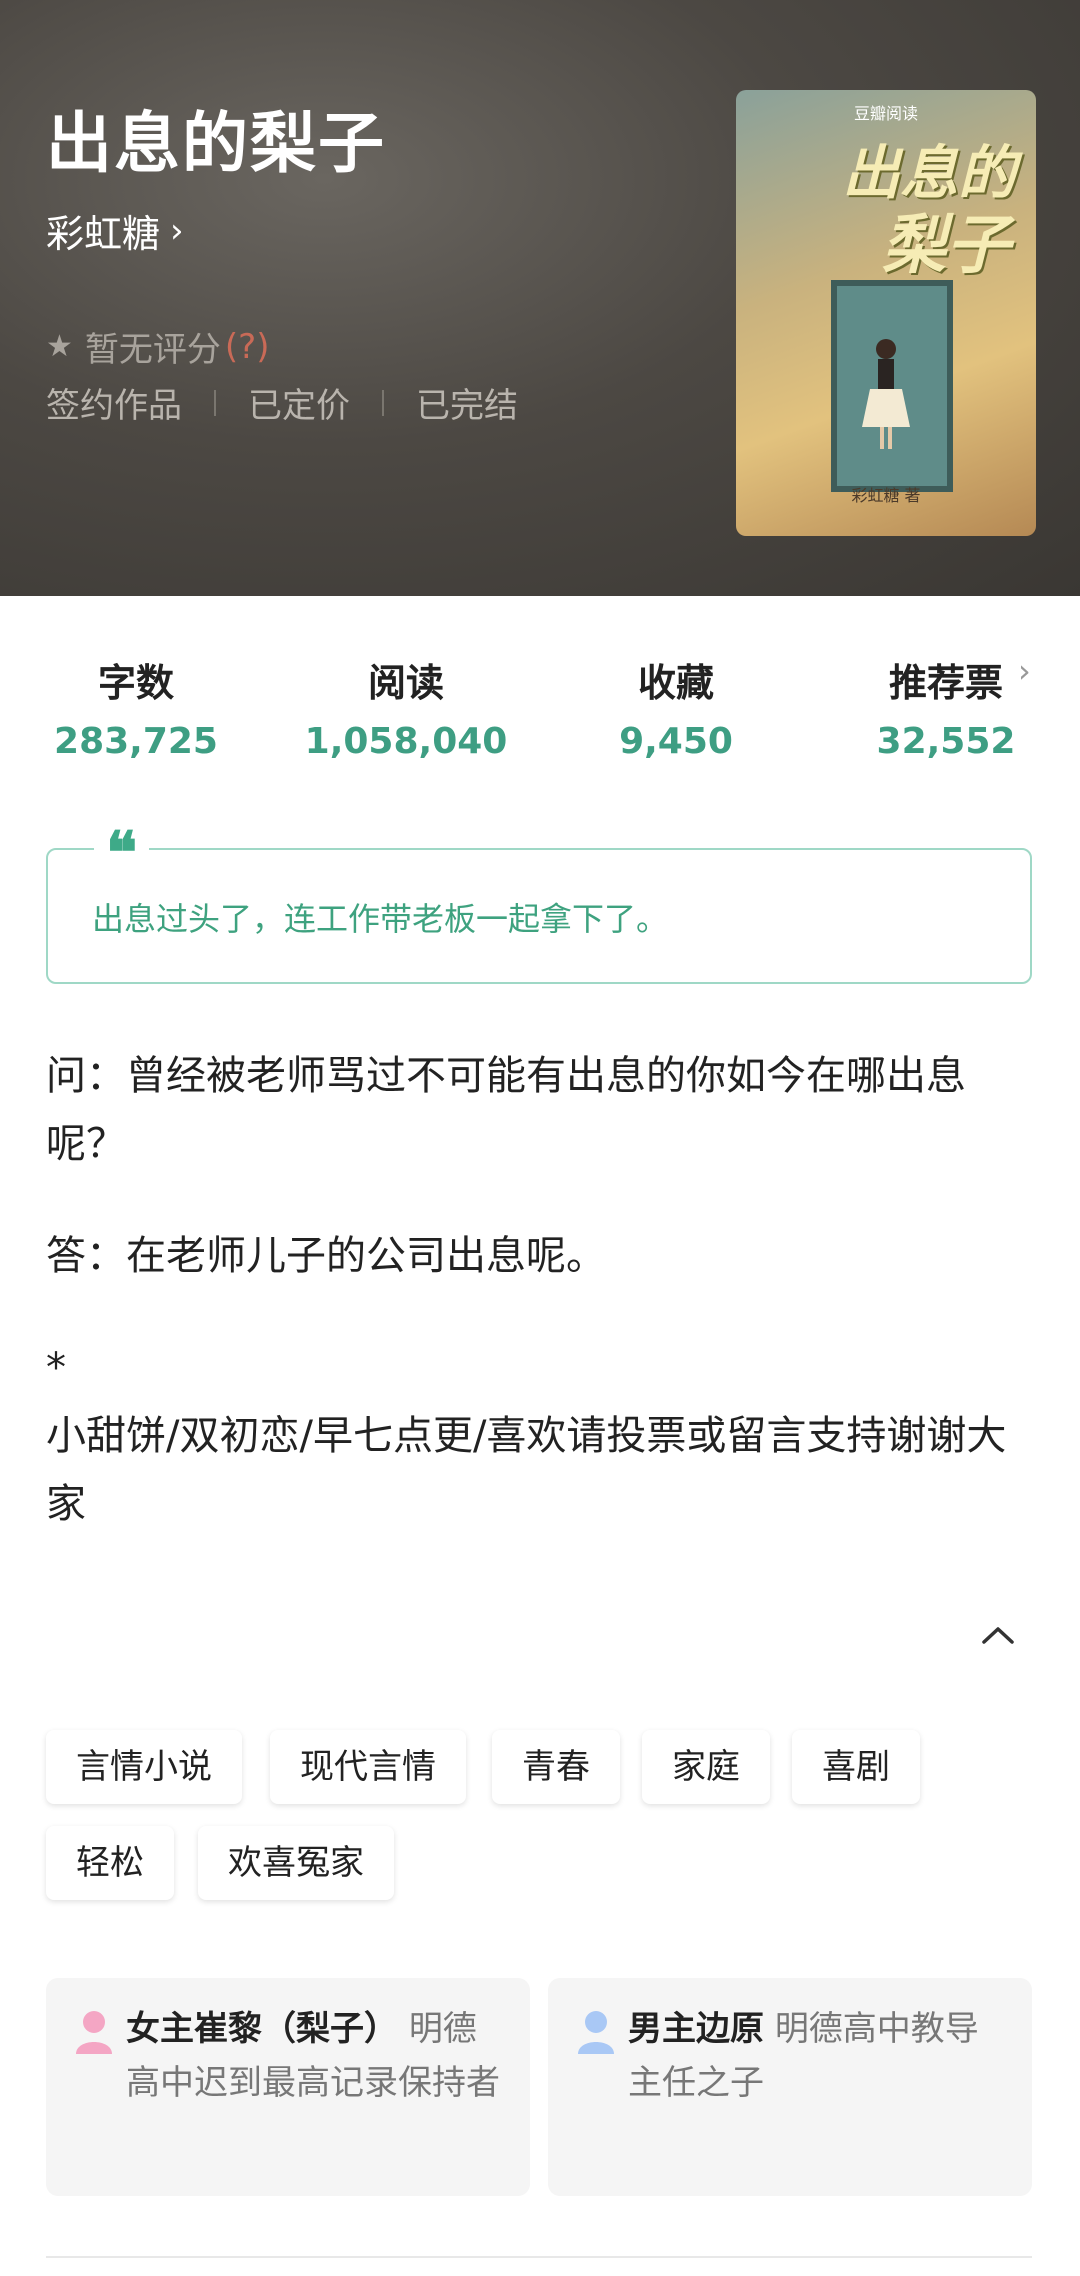 Image resolution: width=1080 pixels, height=2276 pixels. Describe the element at coordinates (886, 394) in the screenshot. I see `cover-illustration-girl` at that location.